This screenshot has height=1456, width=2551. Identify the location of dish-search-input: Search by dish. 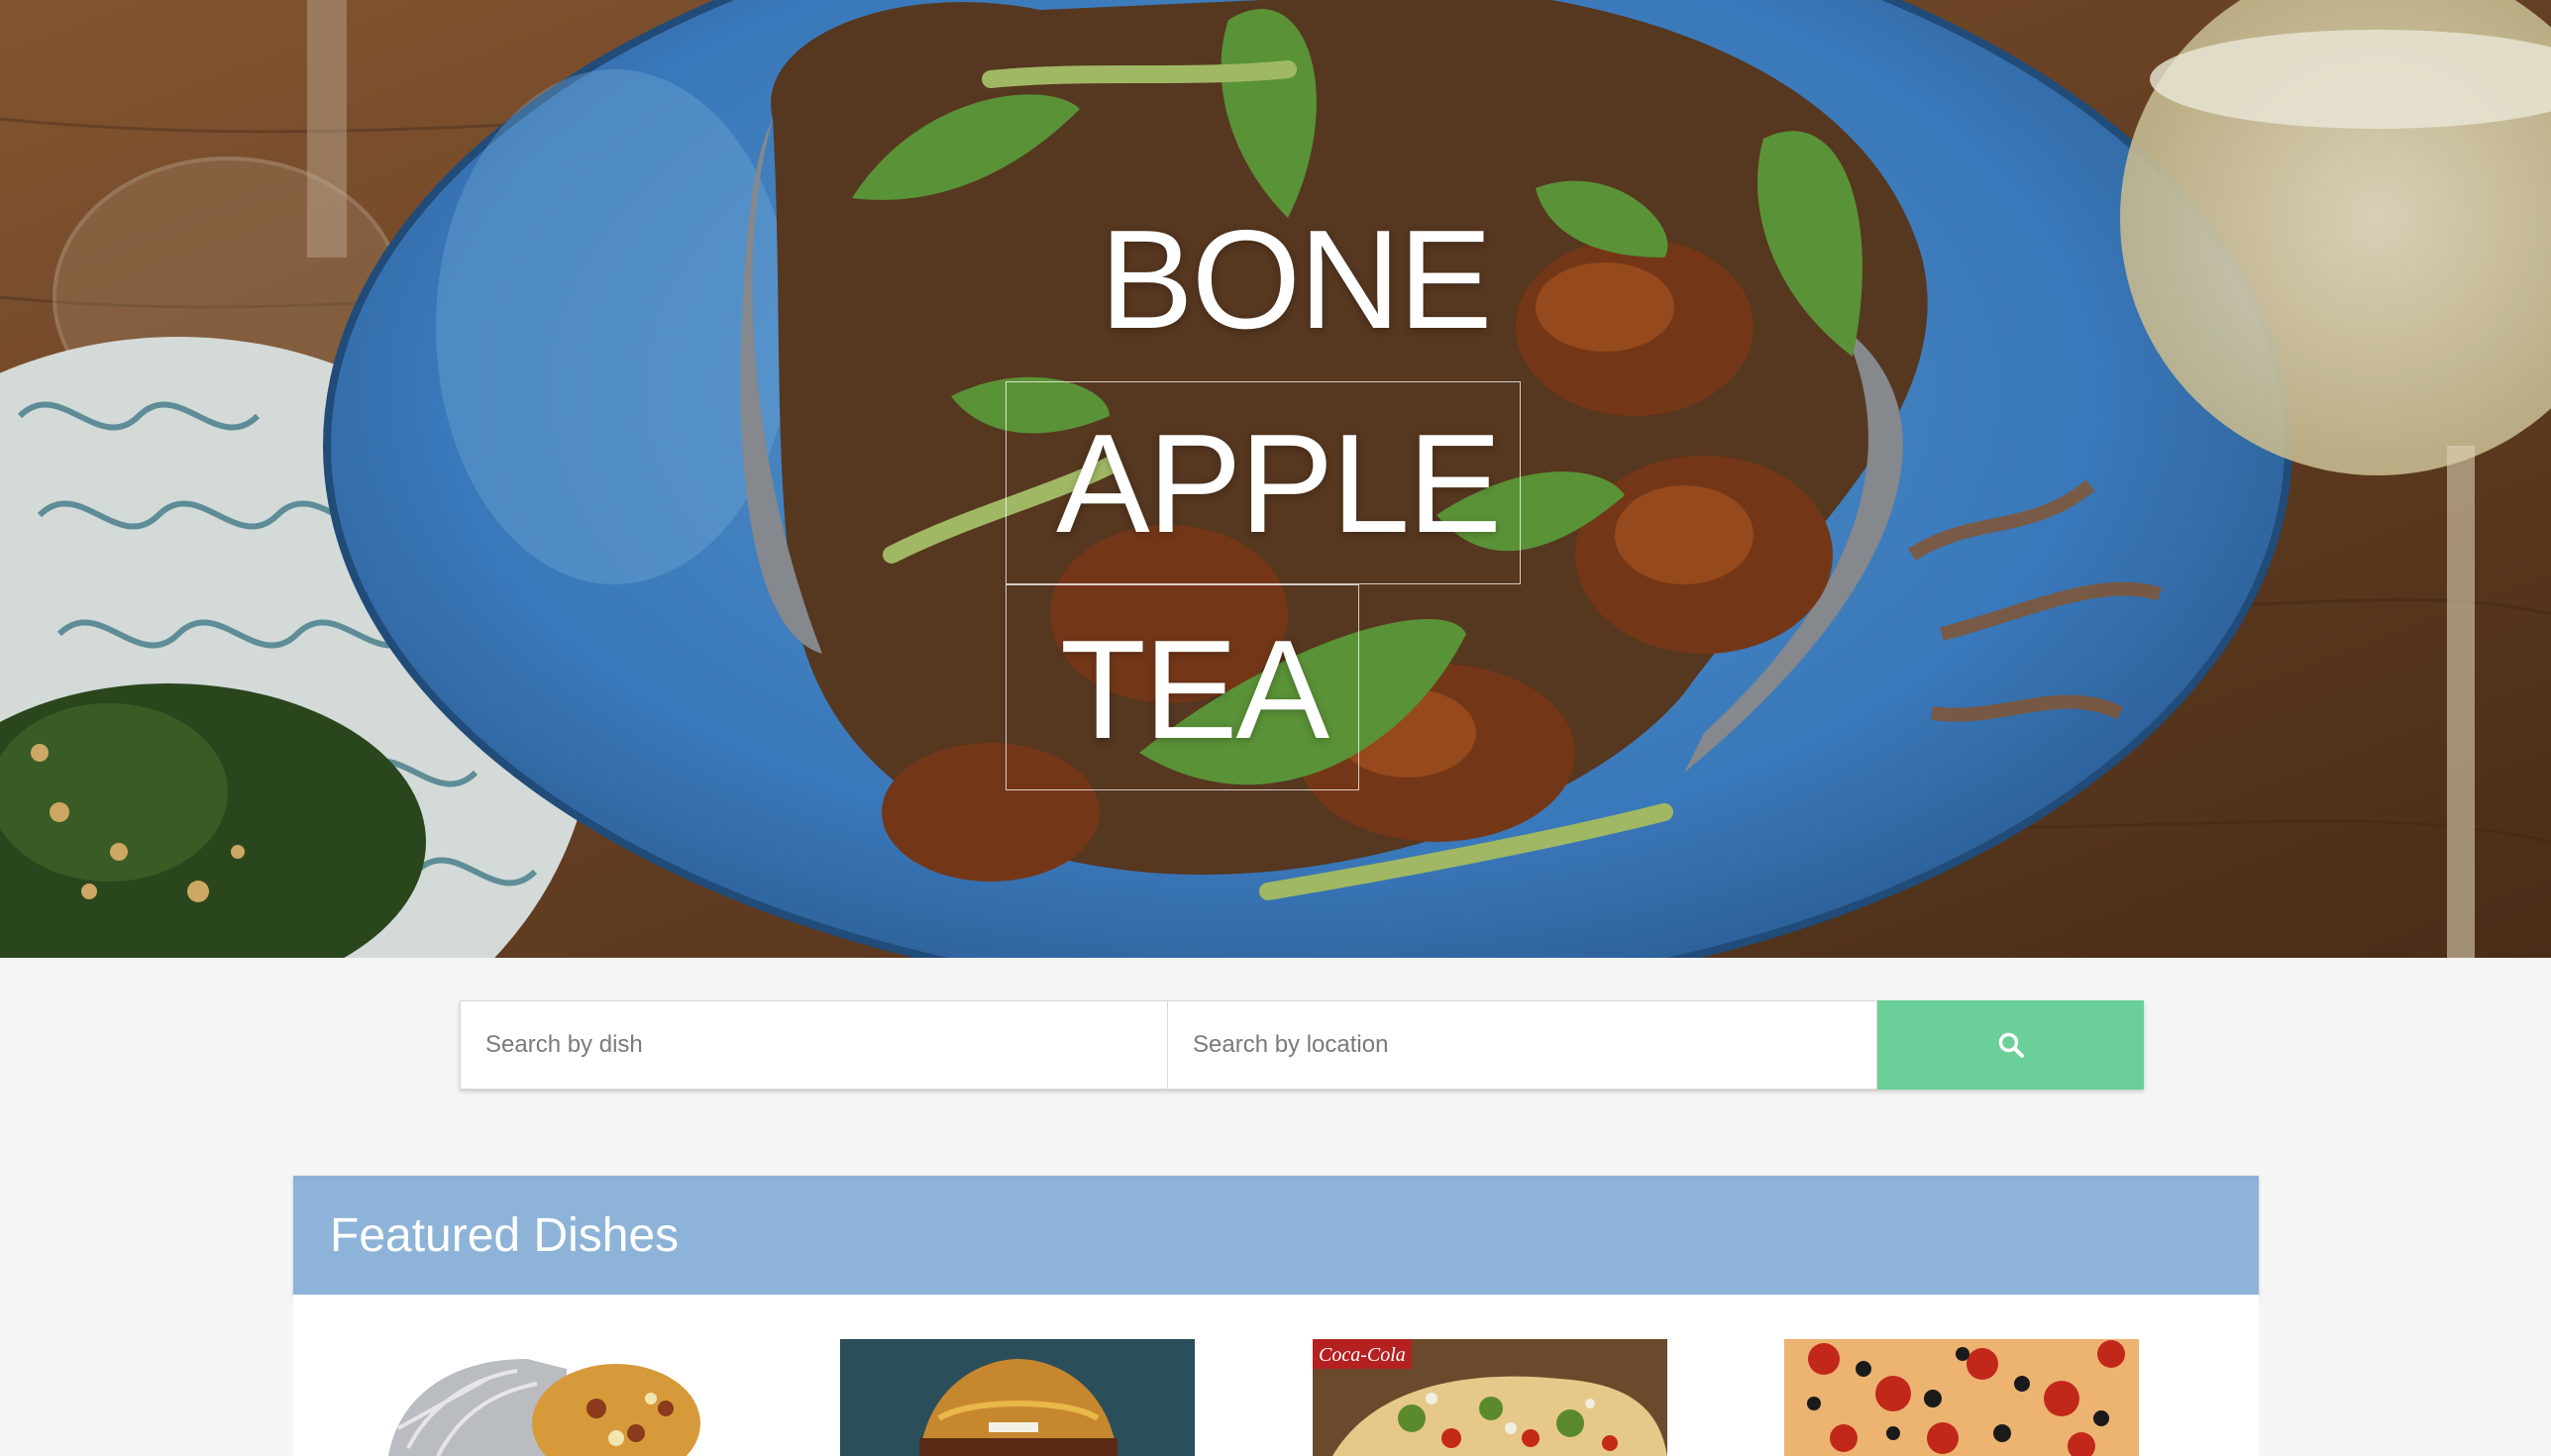
(814, 1045).